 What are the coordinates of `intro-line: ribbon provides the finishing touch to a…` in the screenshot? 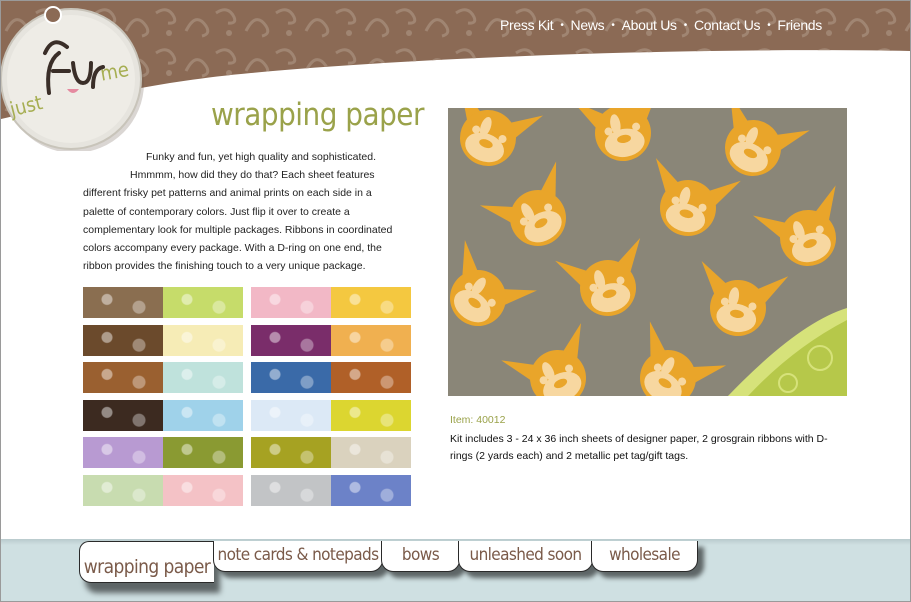 It's located at (224, 266).